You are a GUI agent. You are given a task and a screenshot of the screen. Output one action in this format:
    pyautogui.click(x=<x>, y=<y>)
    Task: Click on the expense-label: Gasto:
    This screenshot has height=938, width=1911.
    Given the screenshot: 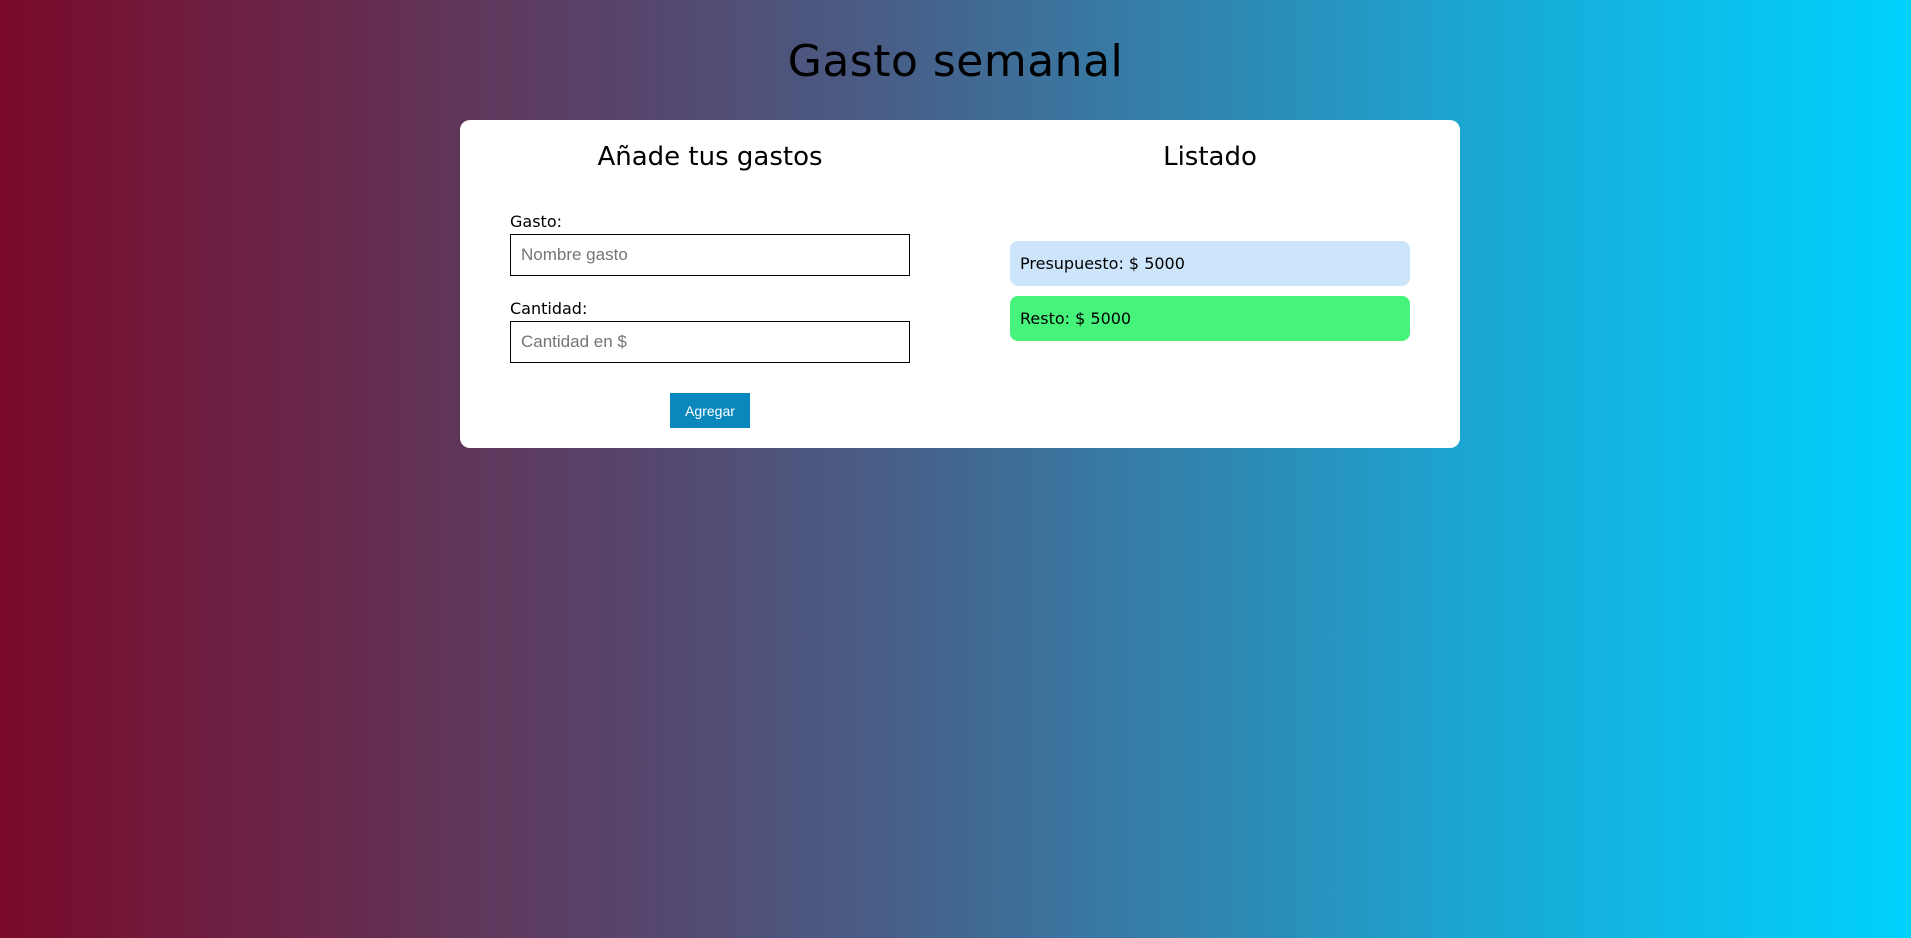 What is the action you would take?
    pyautogui.click(x=536, y=221)
    